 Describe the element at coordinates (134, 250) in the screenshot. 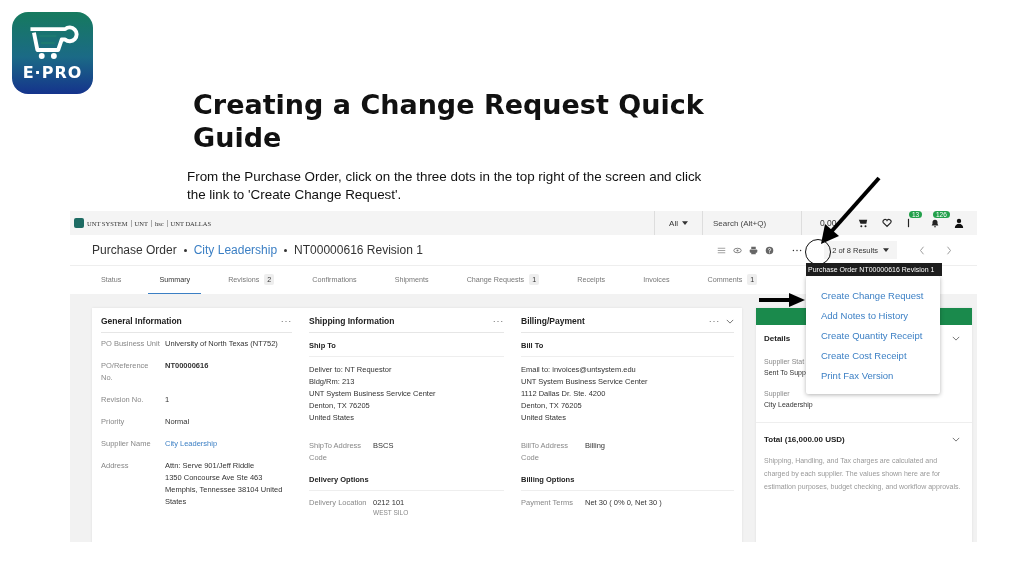

I see `breadcrumb-text: Purchase Order` at that location.